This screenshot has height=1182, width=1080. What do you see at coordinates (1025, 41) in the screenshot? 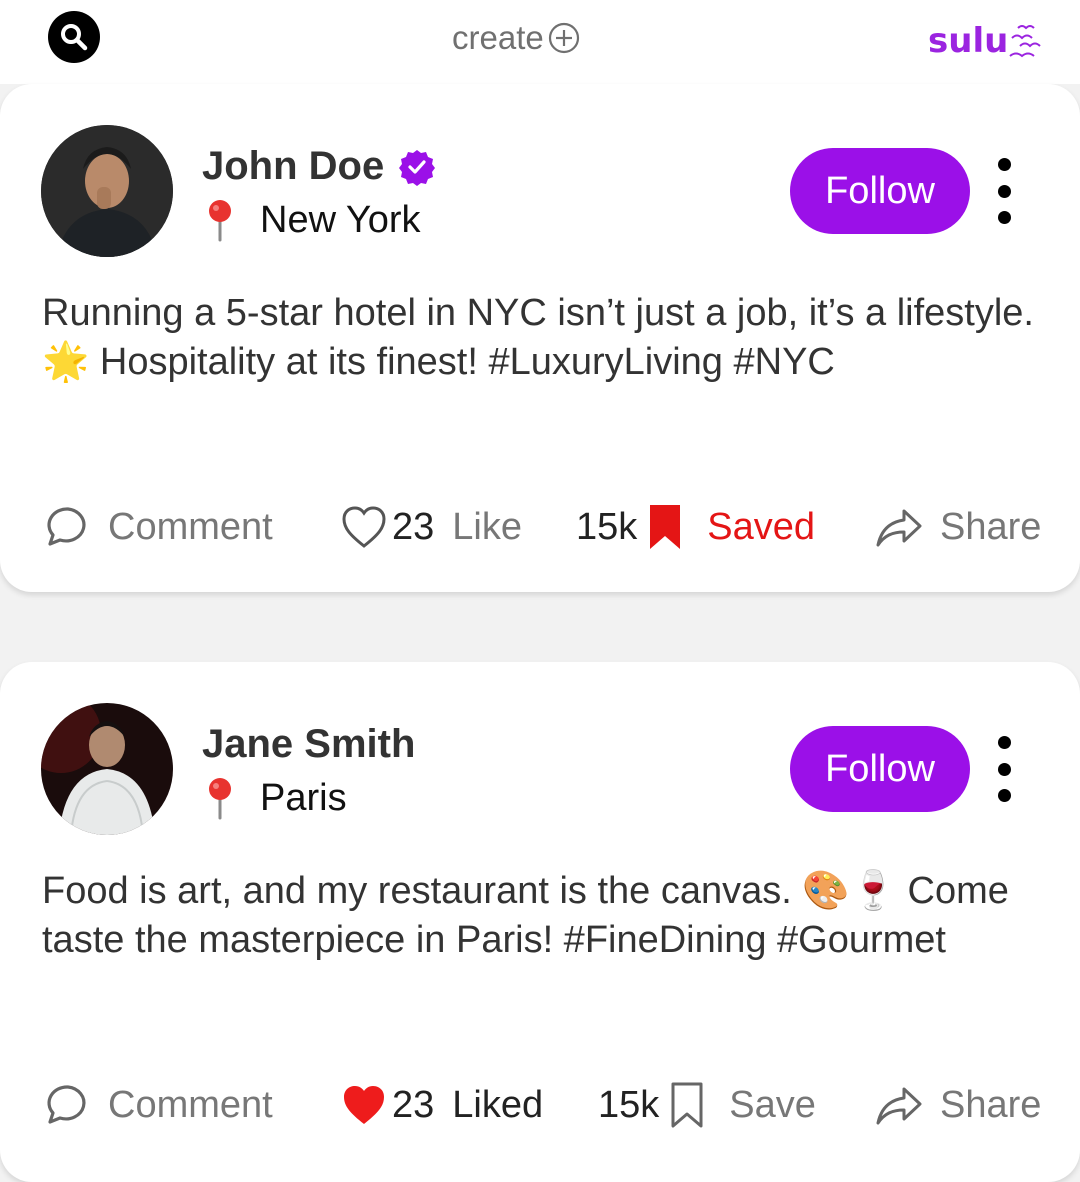
I see `birds-icon` at bounding box center [1025, 41].